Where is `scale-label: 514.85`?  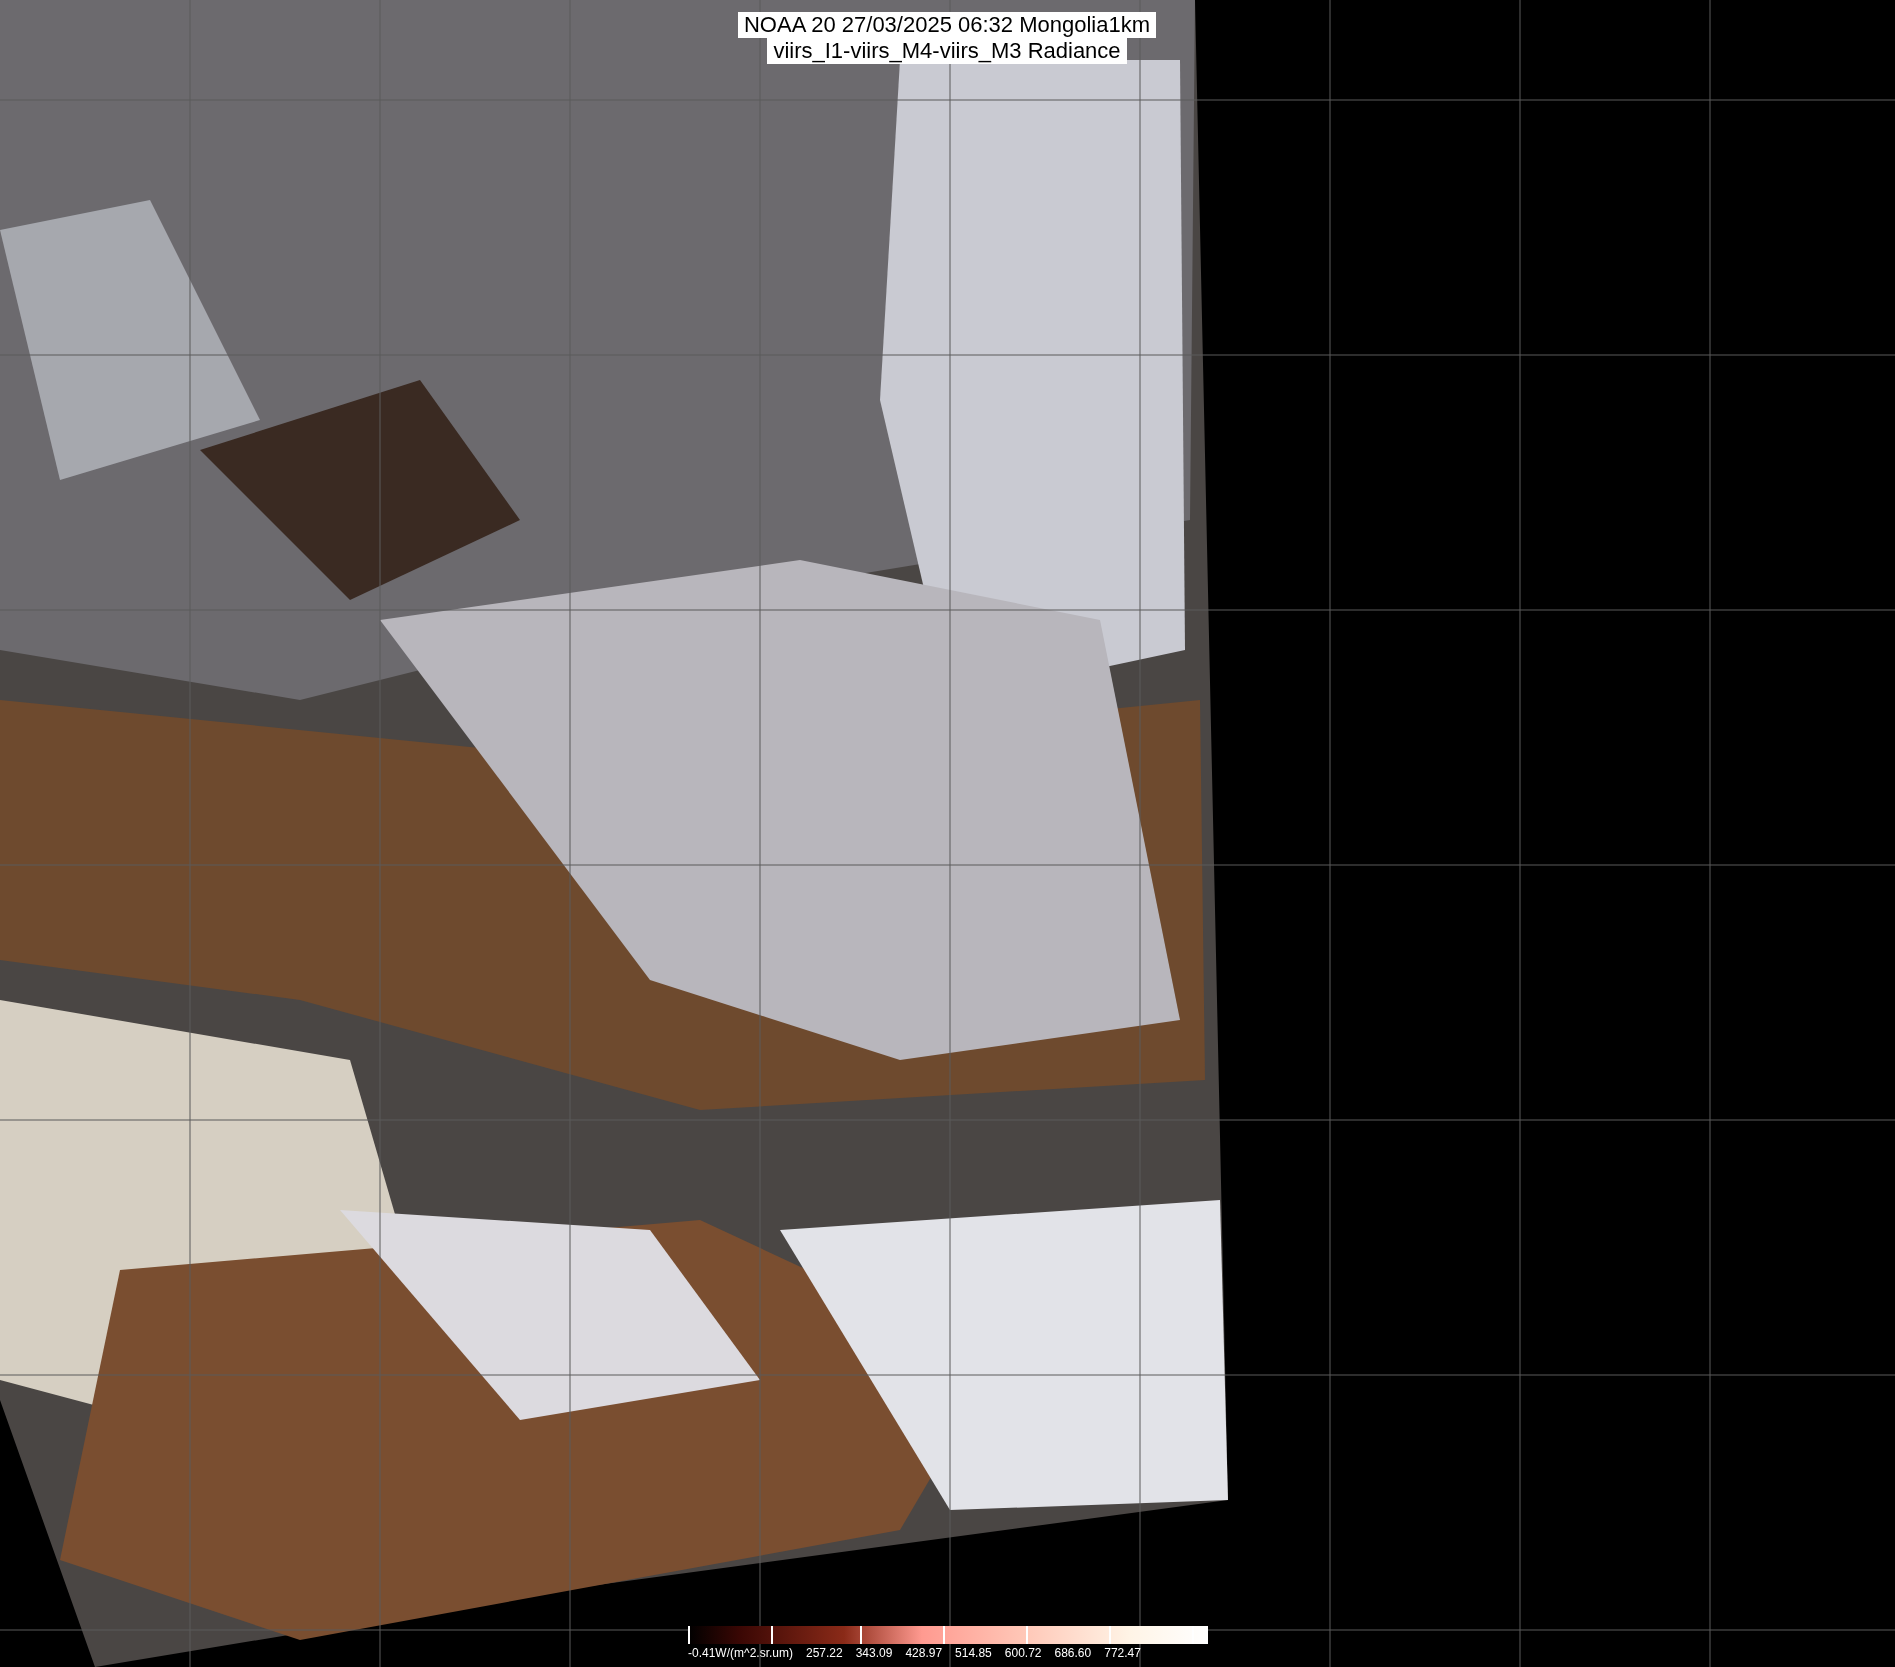
scale-label: 514.85 is located at coordinates (973, 1653).